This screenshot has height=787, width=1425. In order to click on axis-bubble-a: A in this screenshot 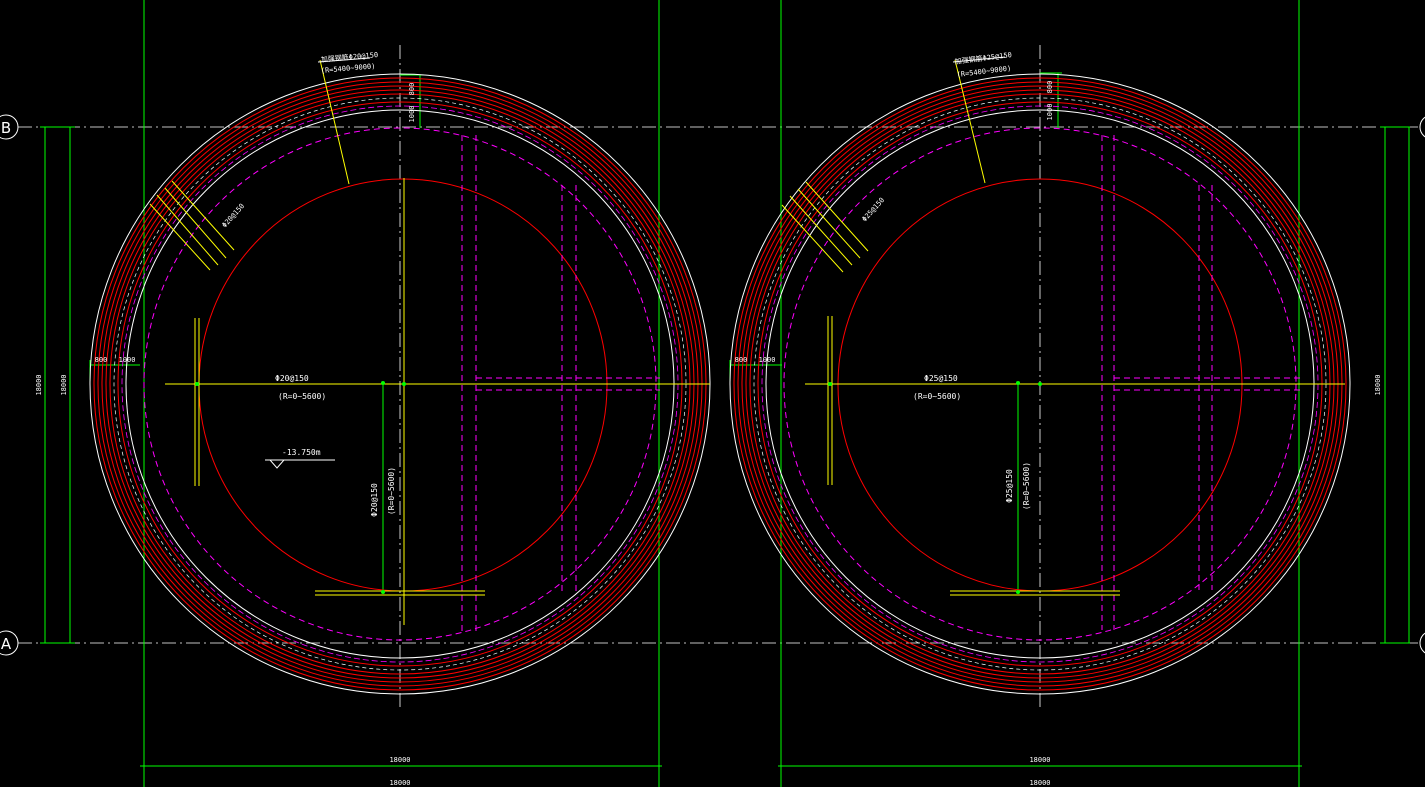, I will do `click(9, 643)`.